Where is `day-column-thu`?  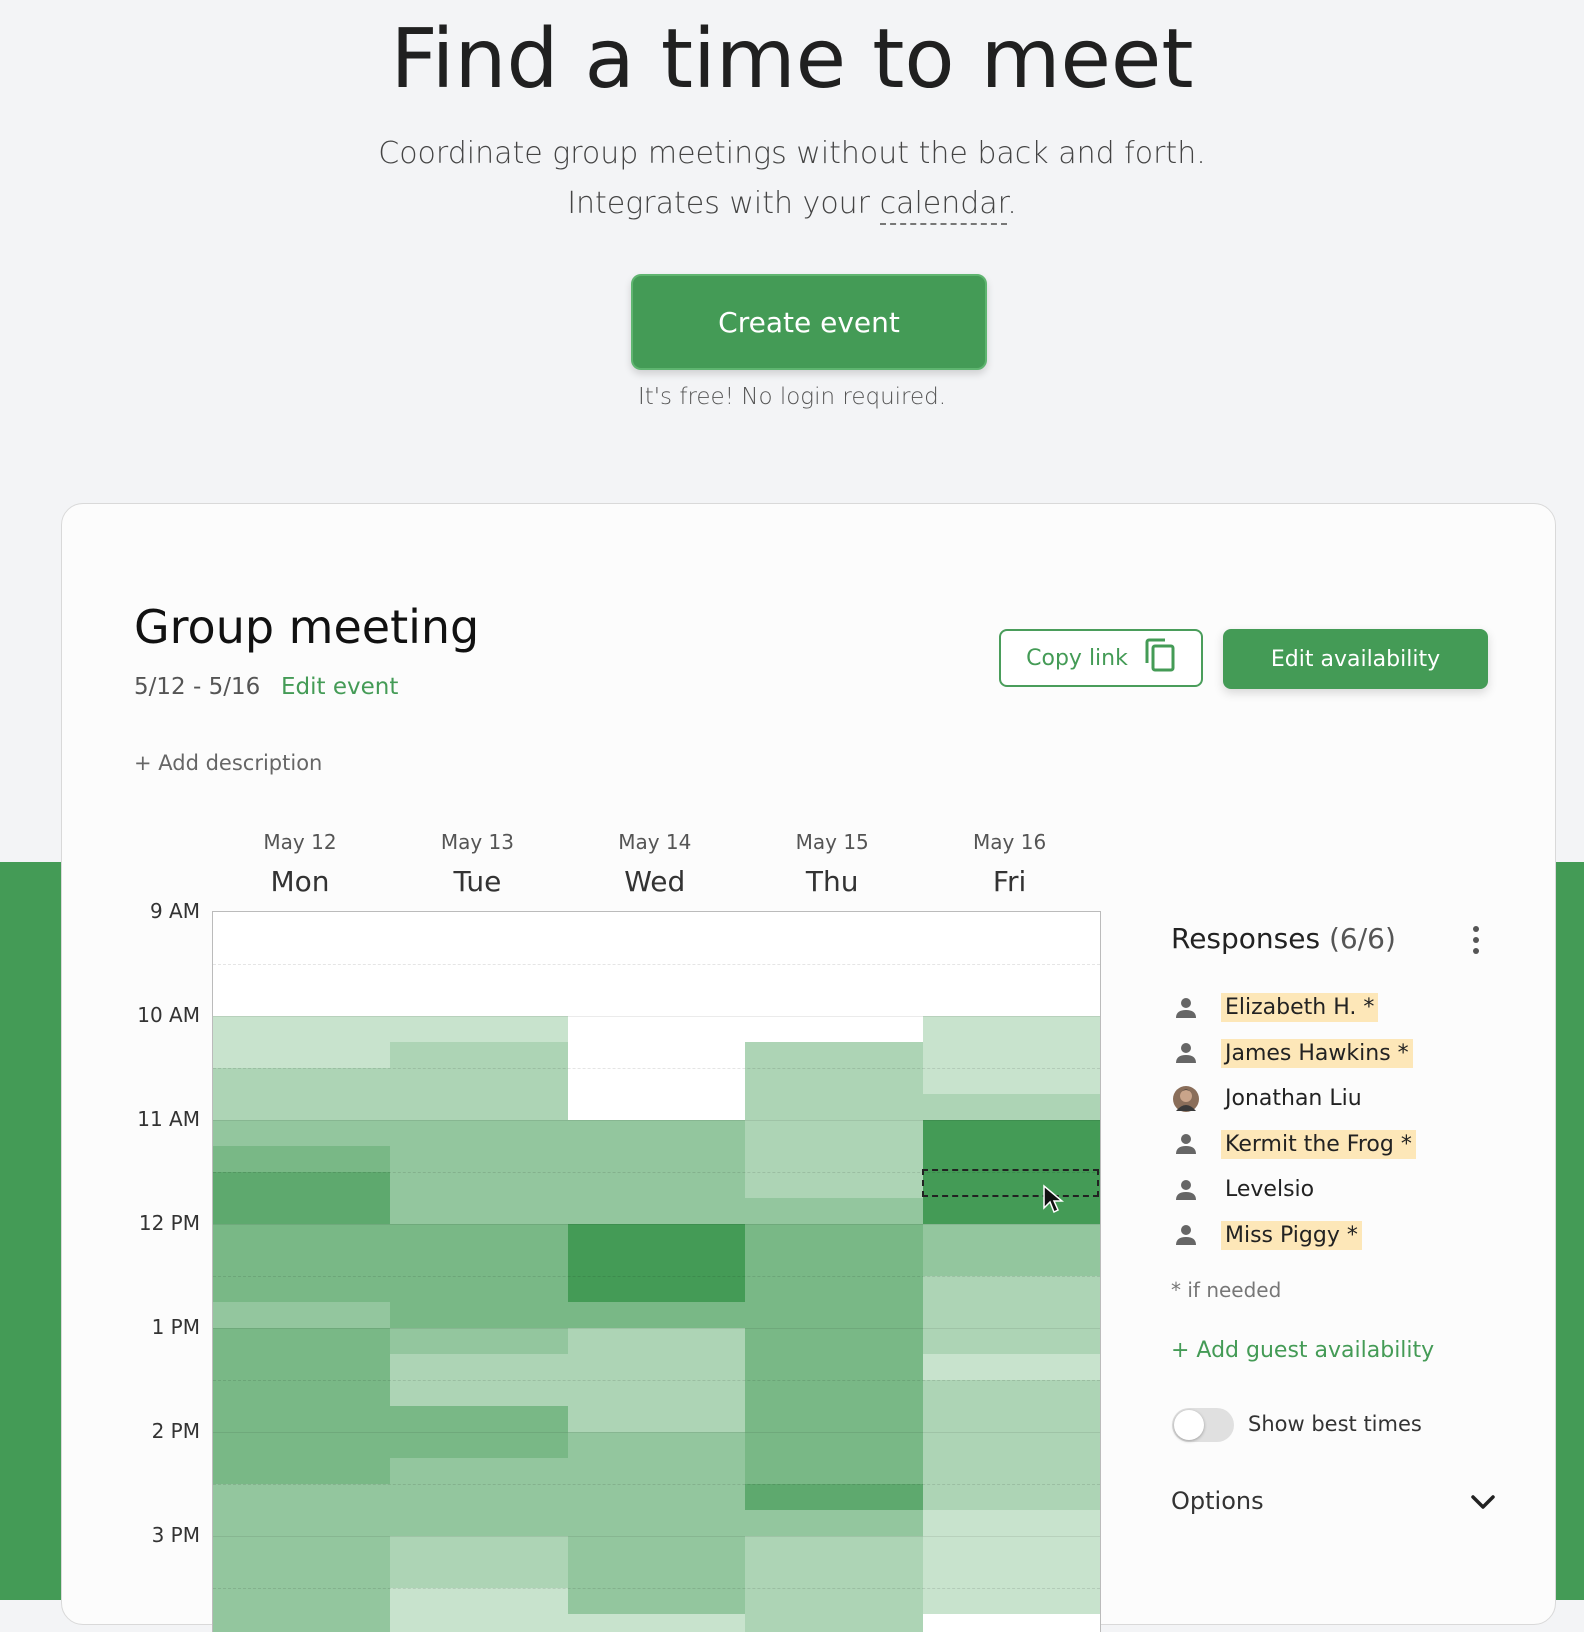 day-column-thu is located at coordinates (834, 1272).